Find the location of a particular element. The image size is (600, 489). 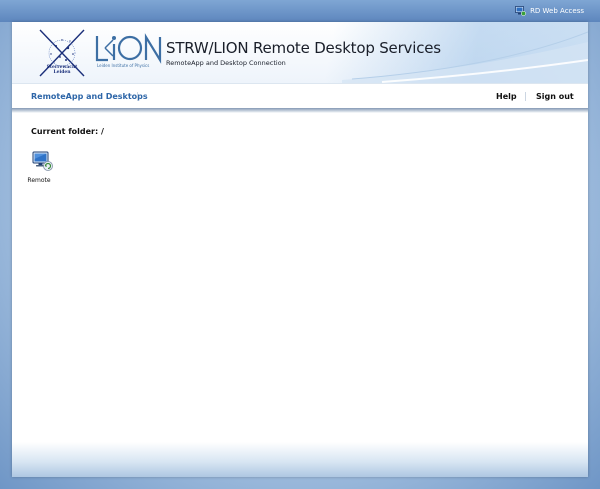

app-label: Remote is located at coordinates (39, 180).